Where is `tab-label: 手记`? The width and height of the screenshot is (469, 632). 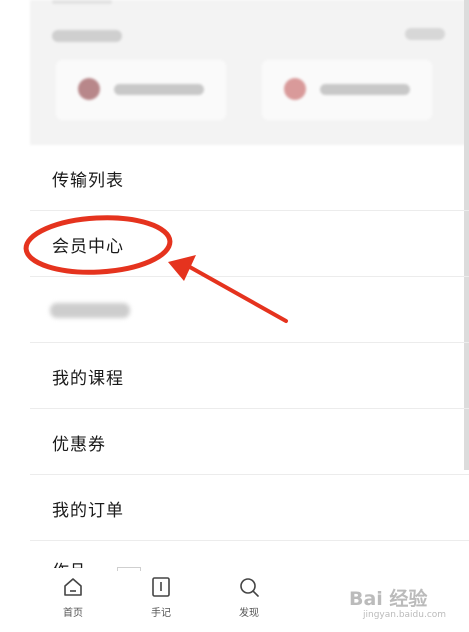 tab-label: 手记 is located at coordinates (161, 613).